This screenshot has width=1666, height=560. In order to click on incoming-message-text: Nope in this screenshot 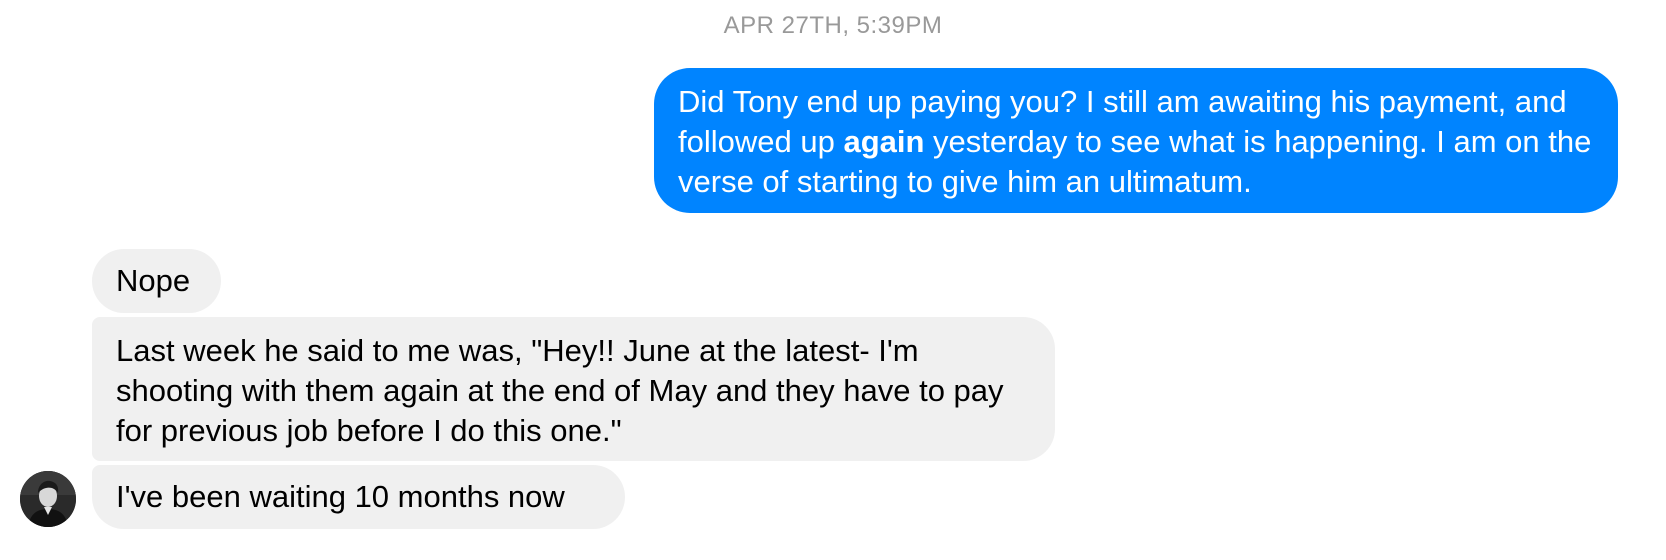, I will do `click(153, 280)`.